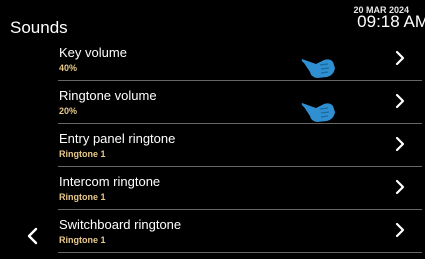 The width and height of the screenshot is (425, 259). I want to click on setting-row-ringtone-volume: Ringtone volume 20%, so click(240, 102).